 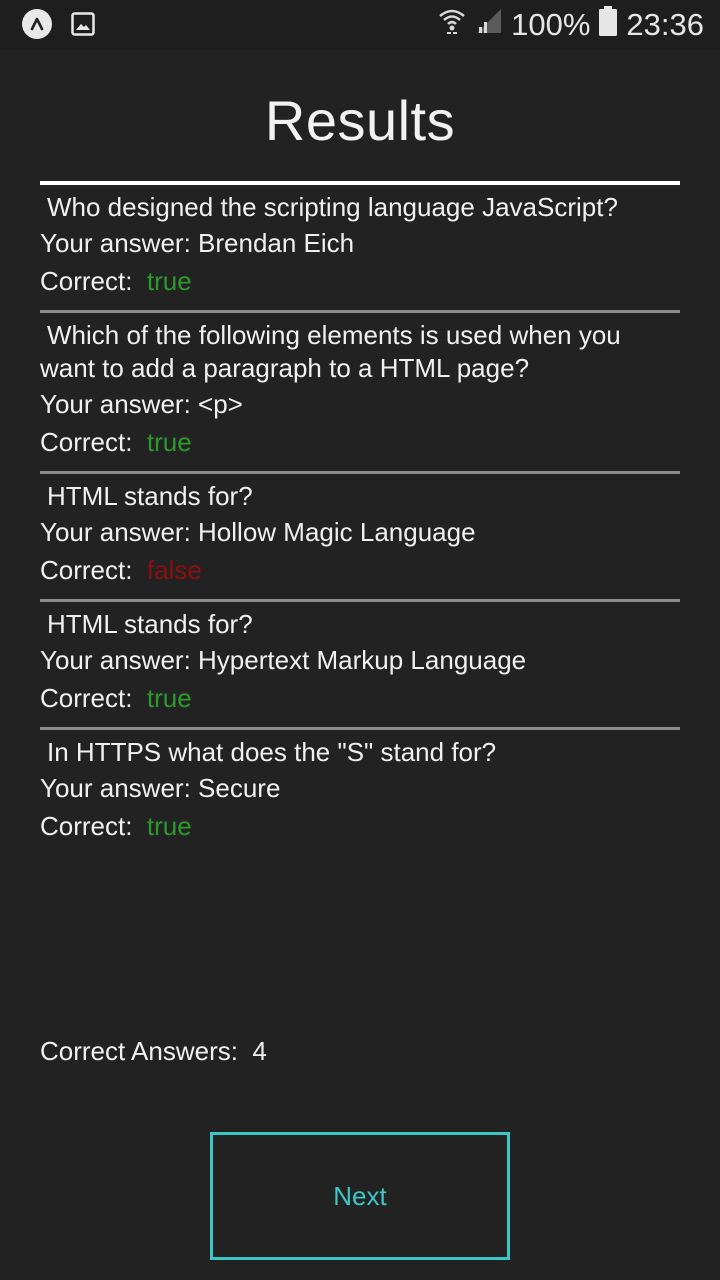 What do you see at coordinates (489, 25) in the screenshot?
I see `signal-icon` at bounding box center [489, 25].